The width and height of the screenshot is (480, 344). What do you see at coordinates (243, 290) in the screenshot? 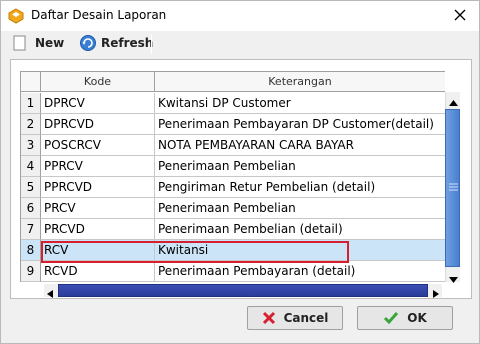
I see `horizontal-scroll-thumb` at bounding box center [243, 290].